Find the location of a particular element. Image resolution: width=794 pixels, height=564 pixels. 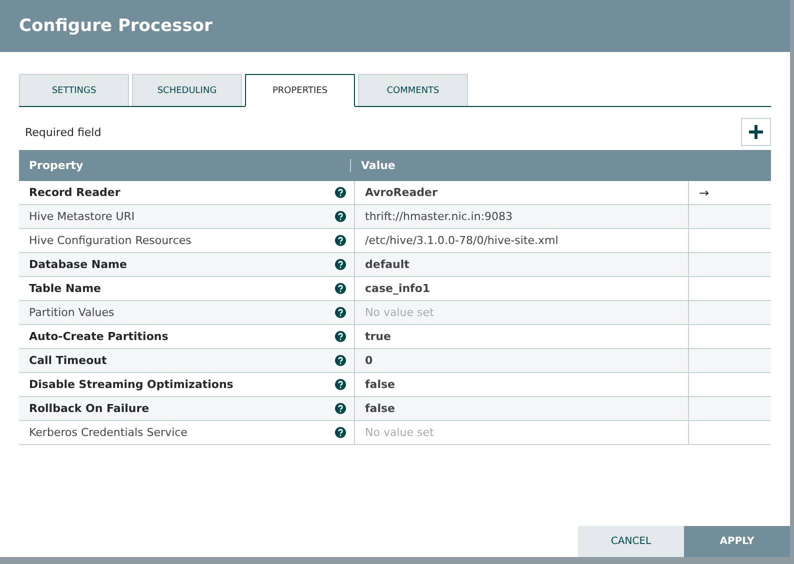

add-property-button is located at coordinates (756, 132).